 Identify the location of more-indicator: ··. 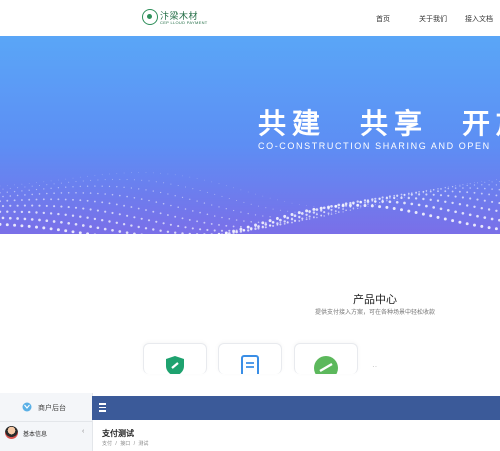
(375, 366).